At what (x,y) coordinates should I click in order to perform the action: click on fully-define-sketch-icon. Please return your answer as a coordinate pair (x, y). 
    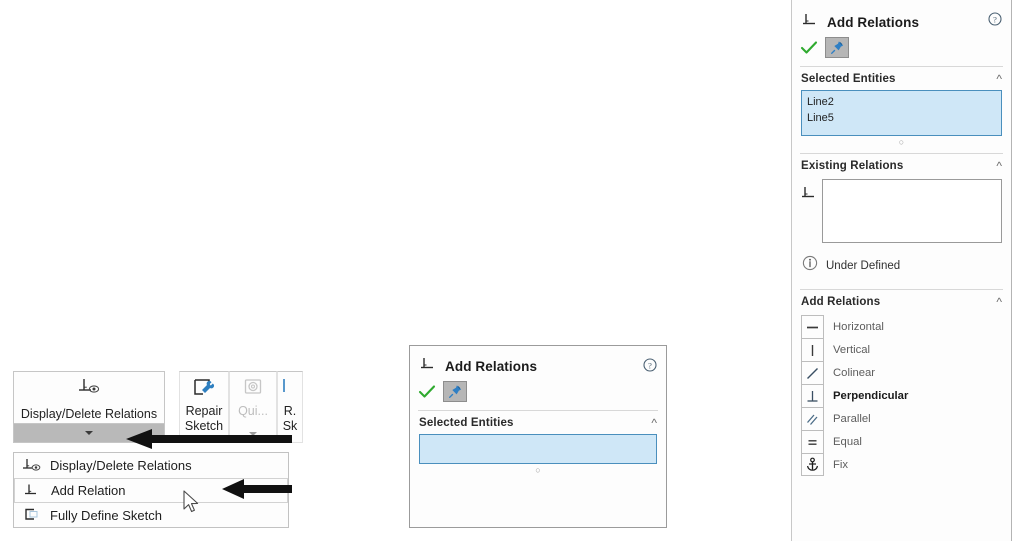
    Looking at the image, I should click on (32, 516).